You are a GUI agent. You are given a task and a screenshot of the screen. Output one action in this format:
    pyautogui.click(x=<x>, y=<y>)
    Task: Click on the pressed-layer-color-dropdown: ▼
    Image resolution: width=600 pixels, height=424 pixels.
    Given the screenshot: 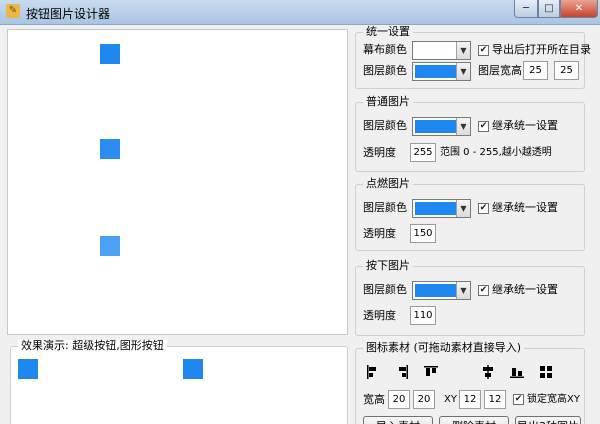 What is the action you would take?
    pyautogui.click(x=441, y=290)
    